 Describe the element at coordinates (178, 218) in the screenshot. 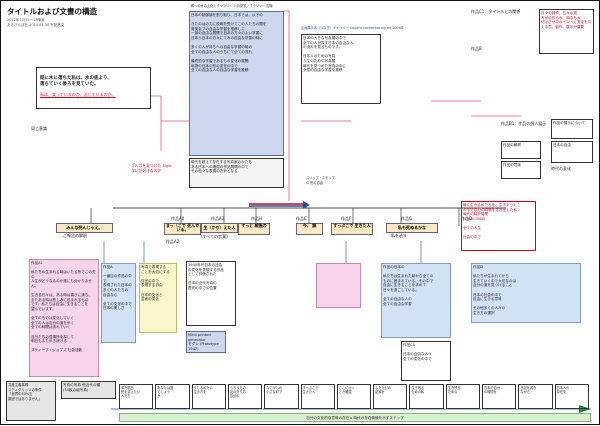

I see `work-a0-label: 作品A0` at that location.